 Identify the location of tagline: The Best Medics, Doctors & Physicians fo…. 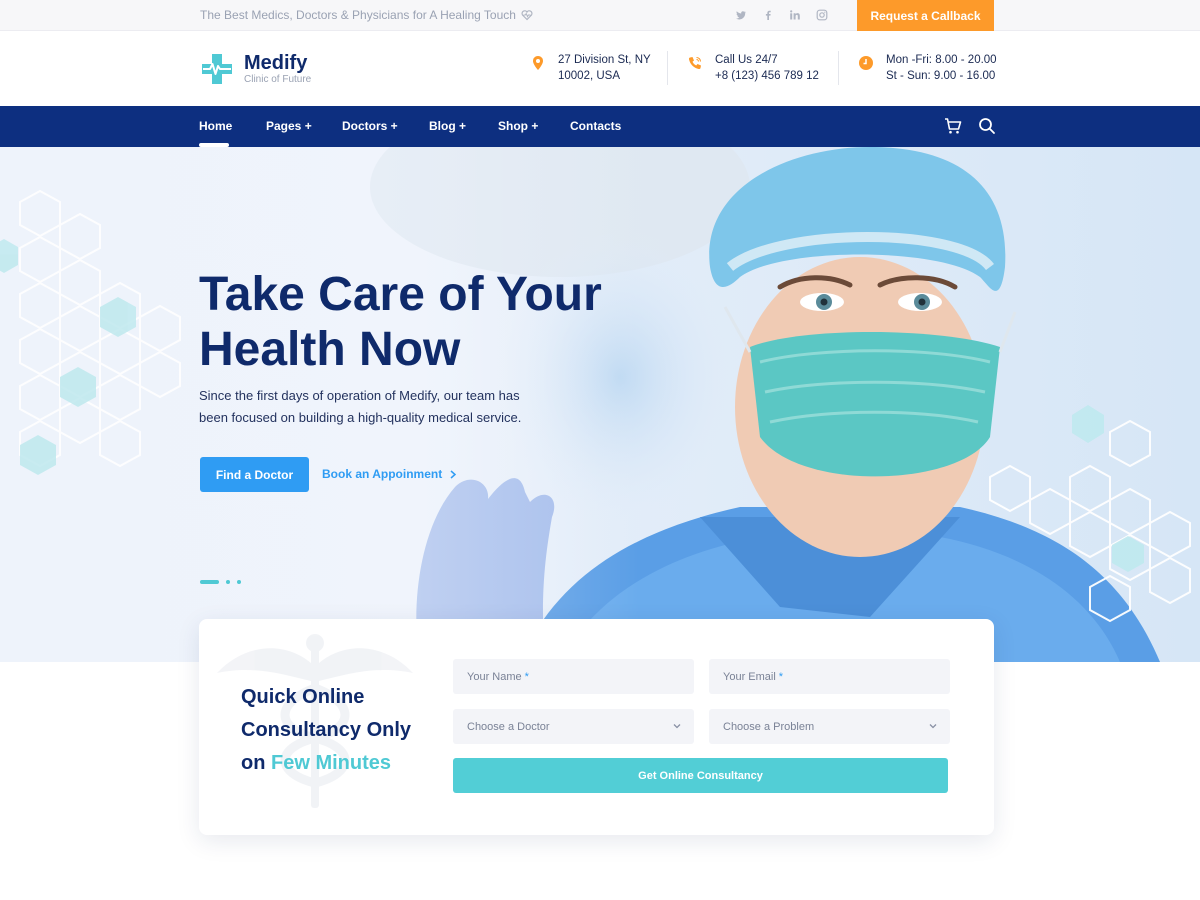
(366, 15).